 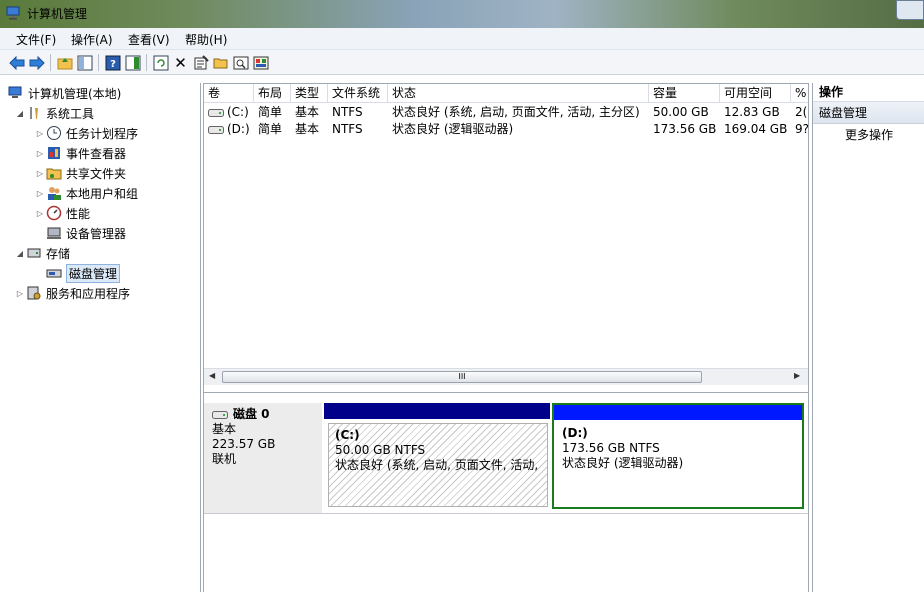 I want to click on column-header-volume: 卷, so click(x=229, y=93).